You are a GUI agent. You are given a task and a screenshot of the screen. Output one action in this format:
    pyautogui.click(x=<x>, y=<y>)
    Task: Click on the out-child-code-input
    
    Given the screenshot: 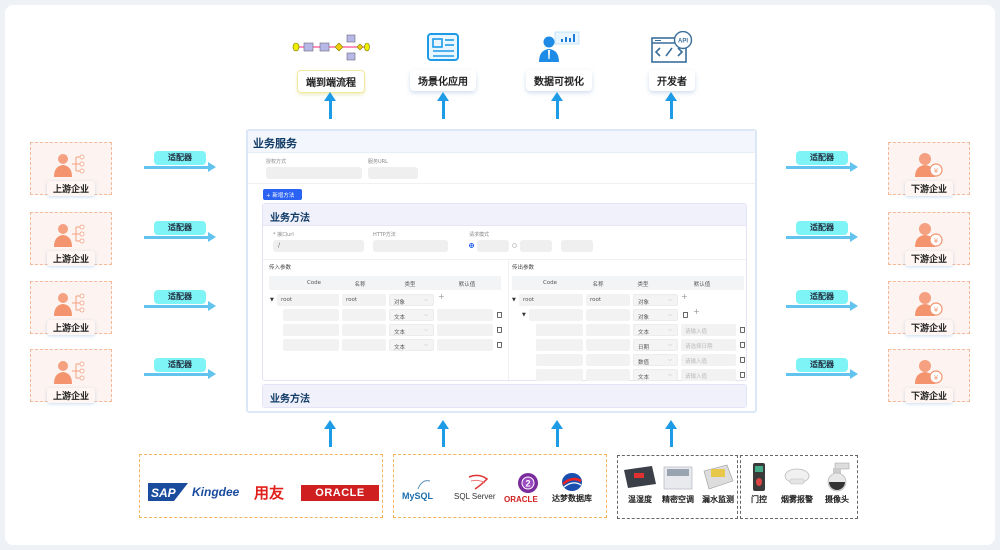 What is the action you would take?
    pyautogui.click(x=556, y=315)
    